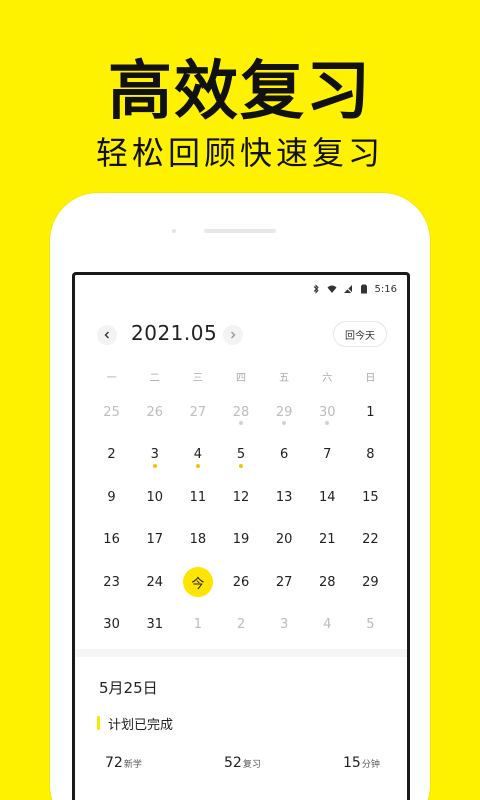 Image resolution: width=480 pixels, height=800 pixels. I want to click on day-number: 6, so click(284, 455).